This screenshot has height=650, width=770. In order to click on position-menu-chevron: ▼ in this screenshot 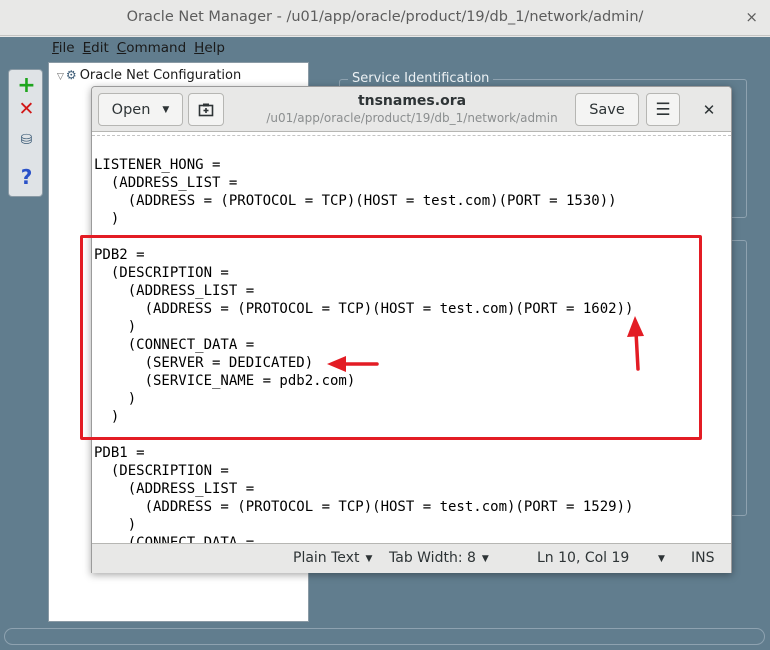, I will do `click(658, 558)`.